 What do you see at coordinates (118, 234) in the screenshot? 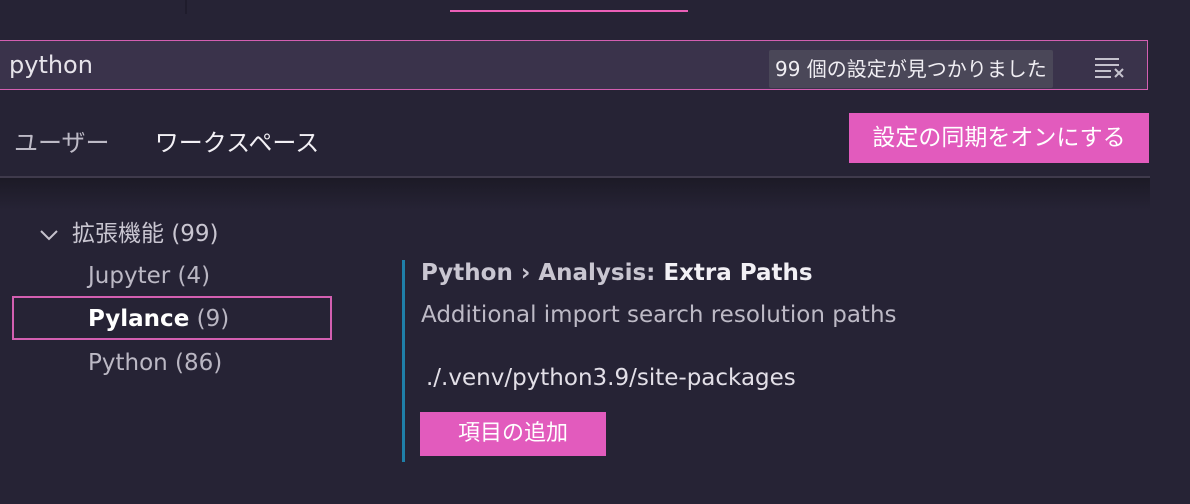
I see `toc-group-label: 拡張機能` at bounding box center [118, 234].